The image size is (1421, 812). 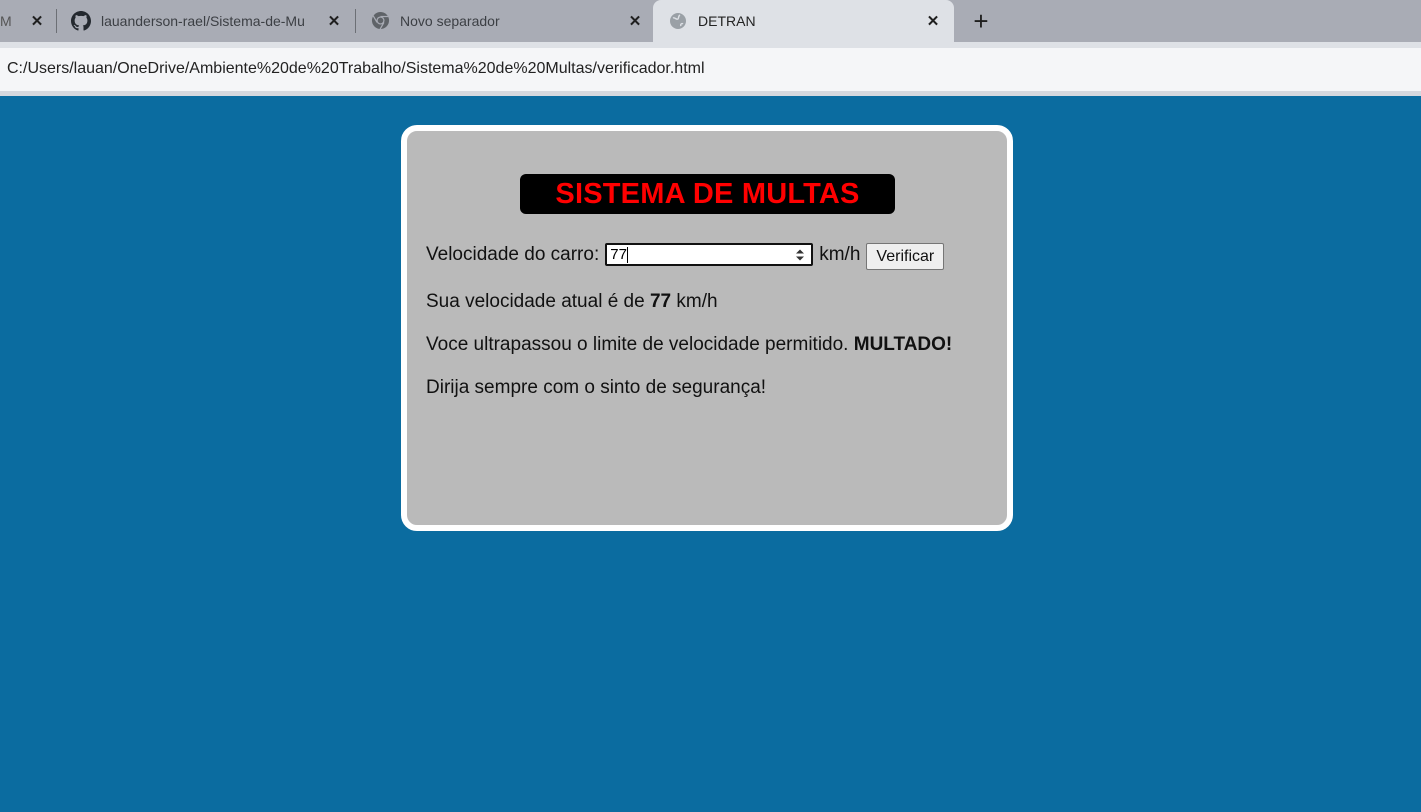 What do you see at coordinates (981, 21) in the screenshot?
I see `new-tab-button: +` at bounding box center [981, 21].